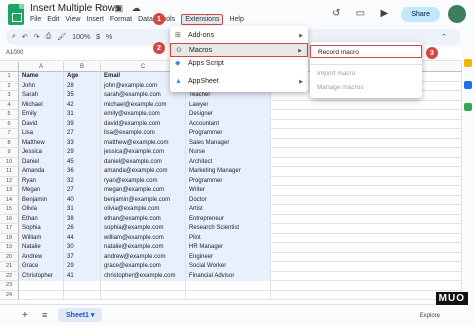 The height and width of the screenshot is (326, 474). What do you see at coordinates (9, 134) in the screenshot?
I see `row-header: 7` at bounding box center [9, 134].